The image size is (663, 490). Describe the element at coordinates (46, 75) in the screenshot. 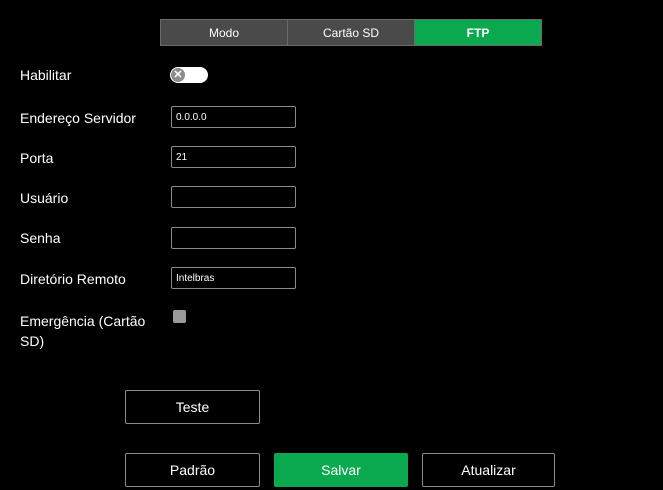

I see `enable-label: Habilitar` at that location.